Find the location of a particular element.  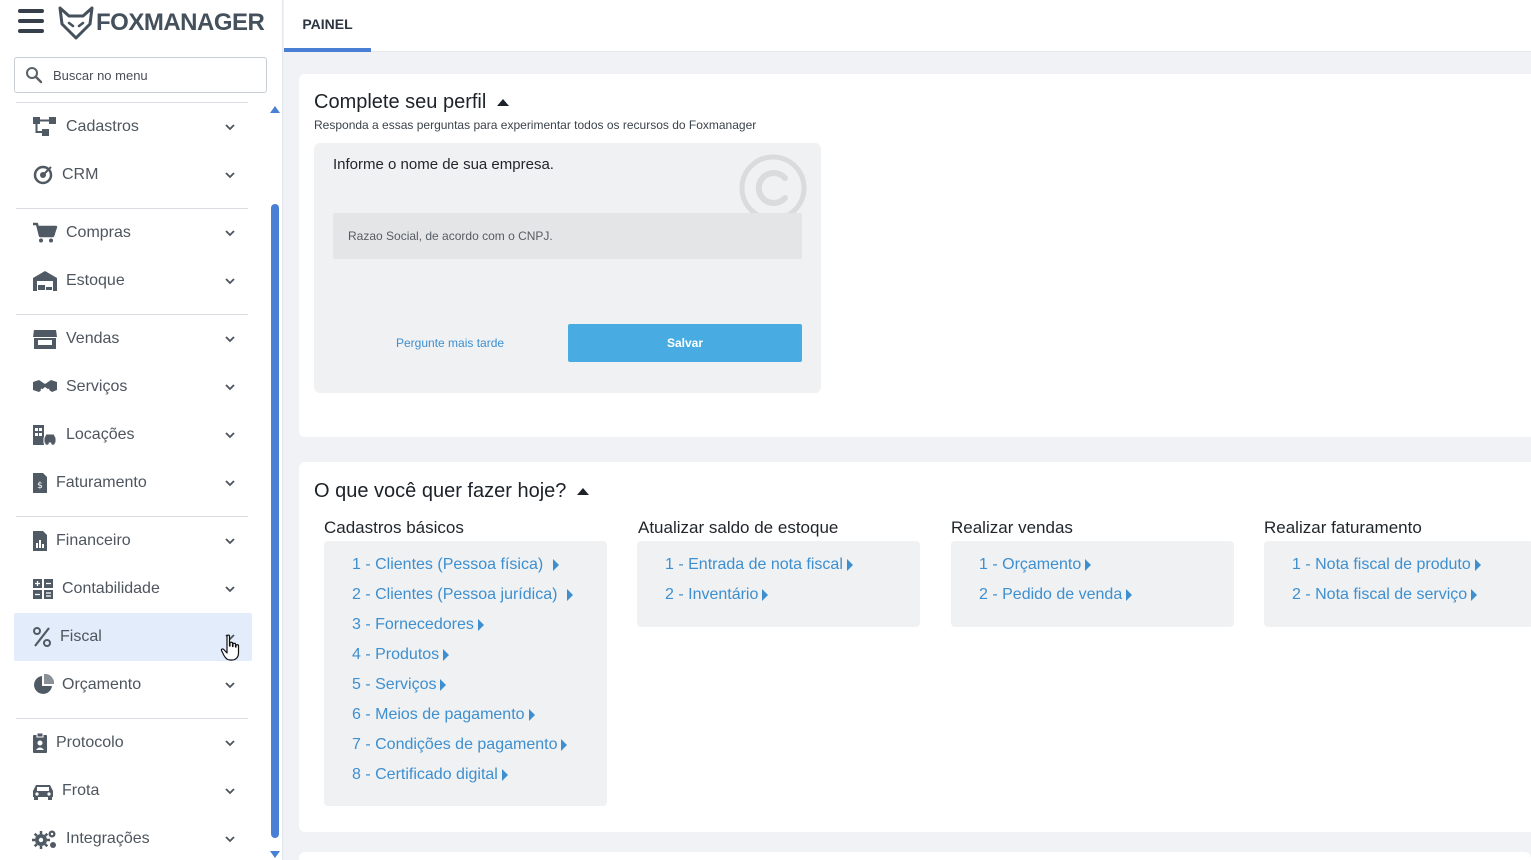

sidebar-item-label: Locações is located at coordinates (100, 434).